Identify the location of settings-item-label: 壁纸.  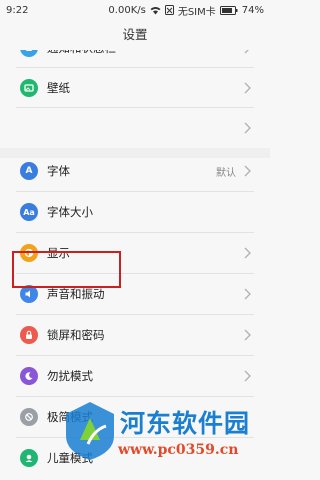
(58, 88).